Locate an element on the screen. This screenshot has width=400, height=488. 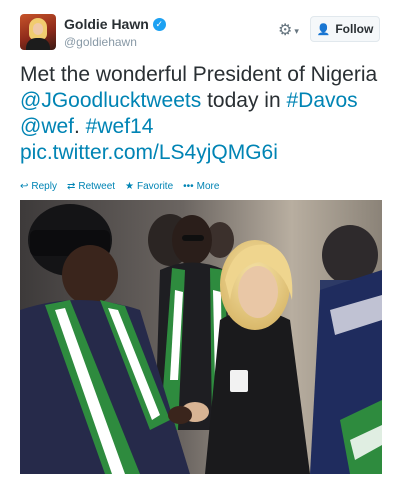
user-actions-dropdown: ⚙ ▾ is located at coordinates (288, 31).